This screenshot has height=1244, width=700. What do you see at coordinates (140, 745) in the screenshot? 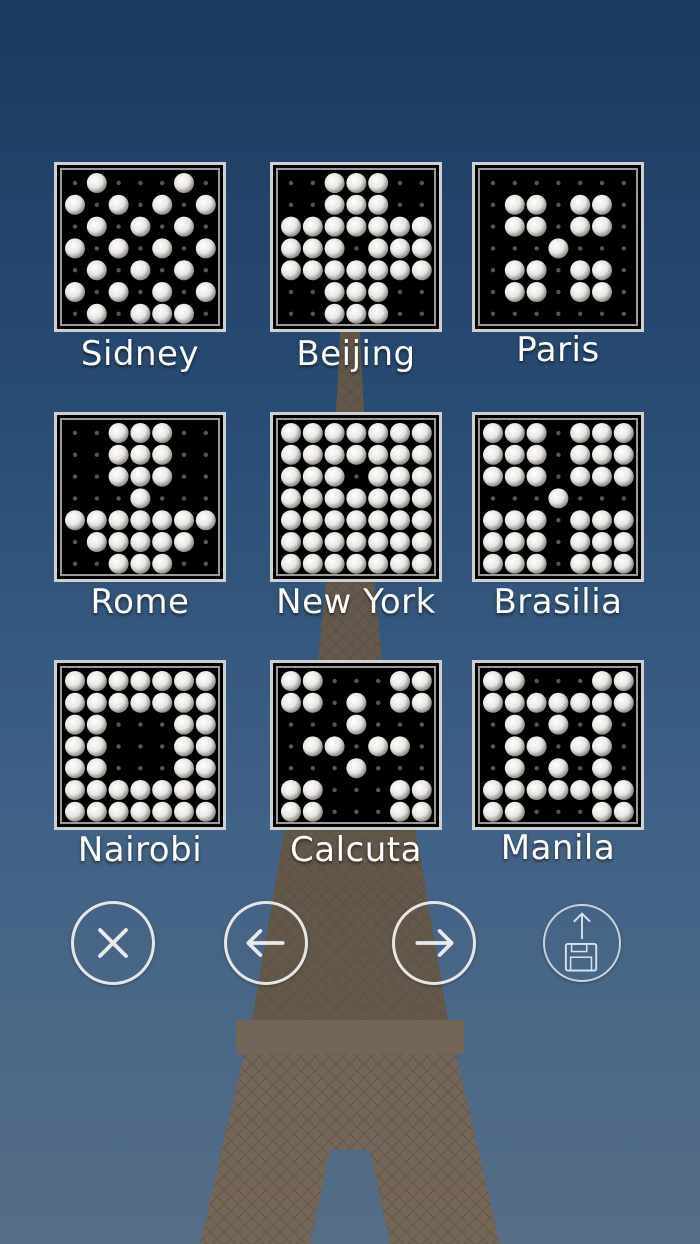
I see `level-tile-nairobi` at bounding box center [140, 745].